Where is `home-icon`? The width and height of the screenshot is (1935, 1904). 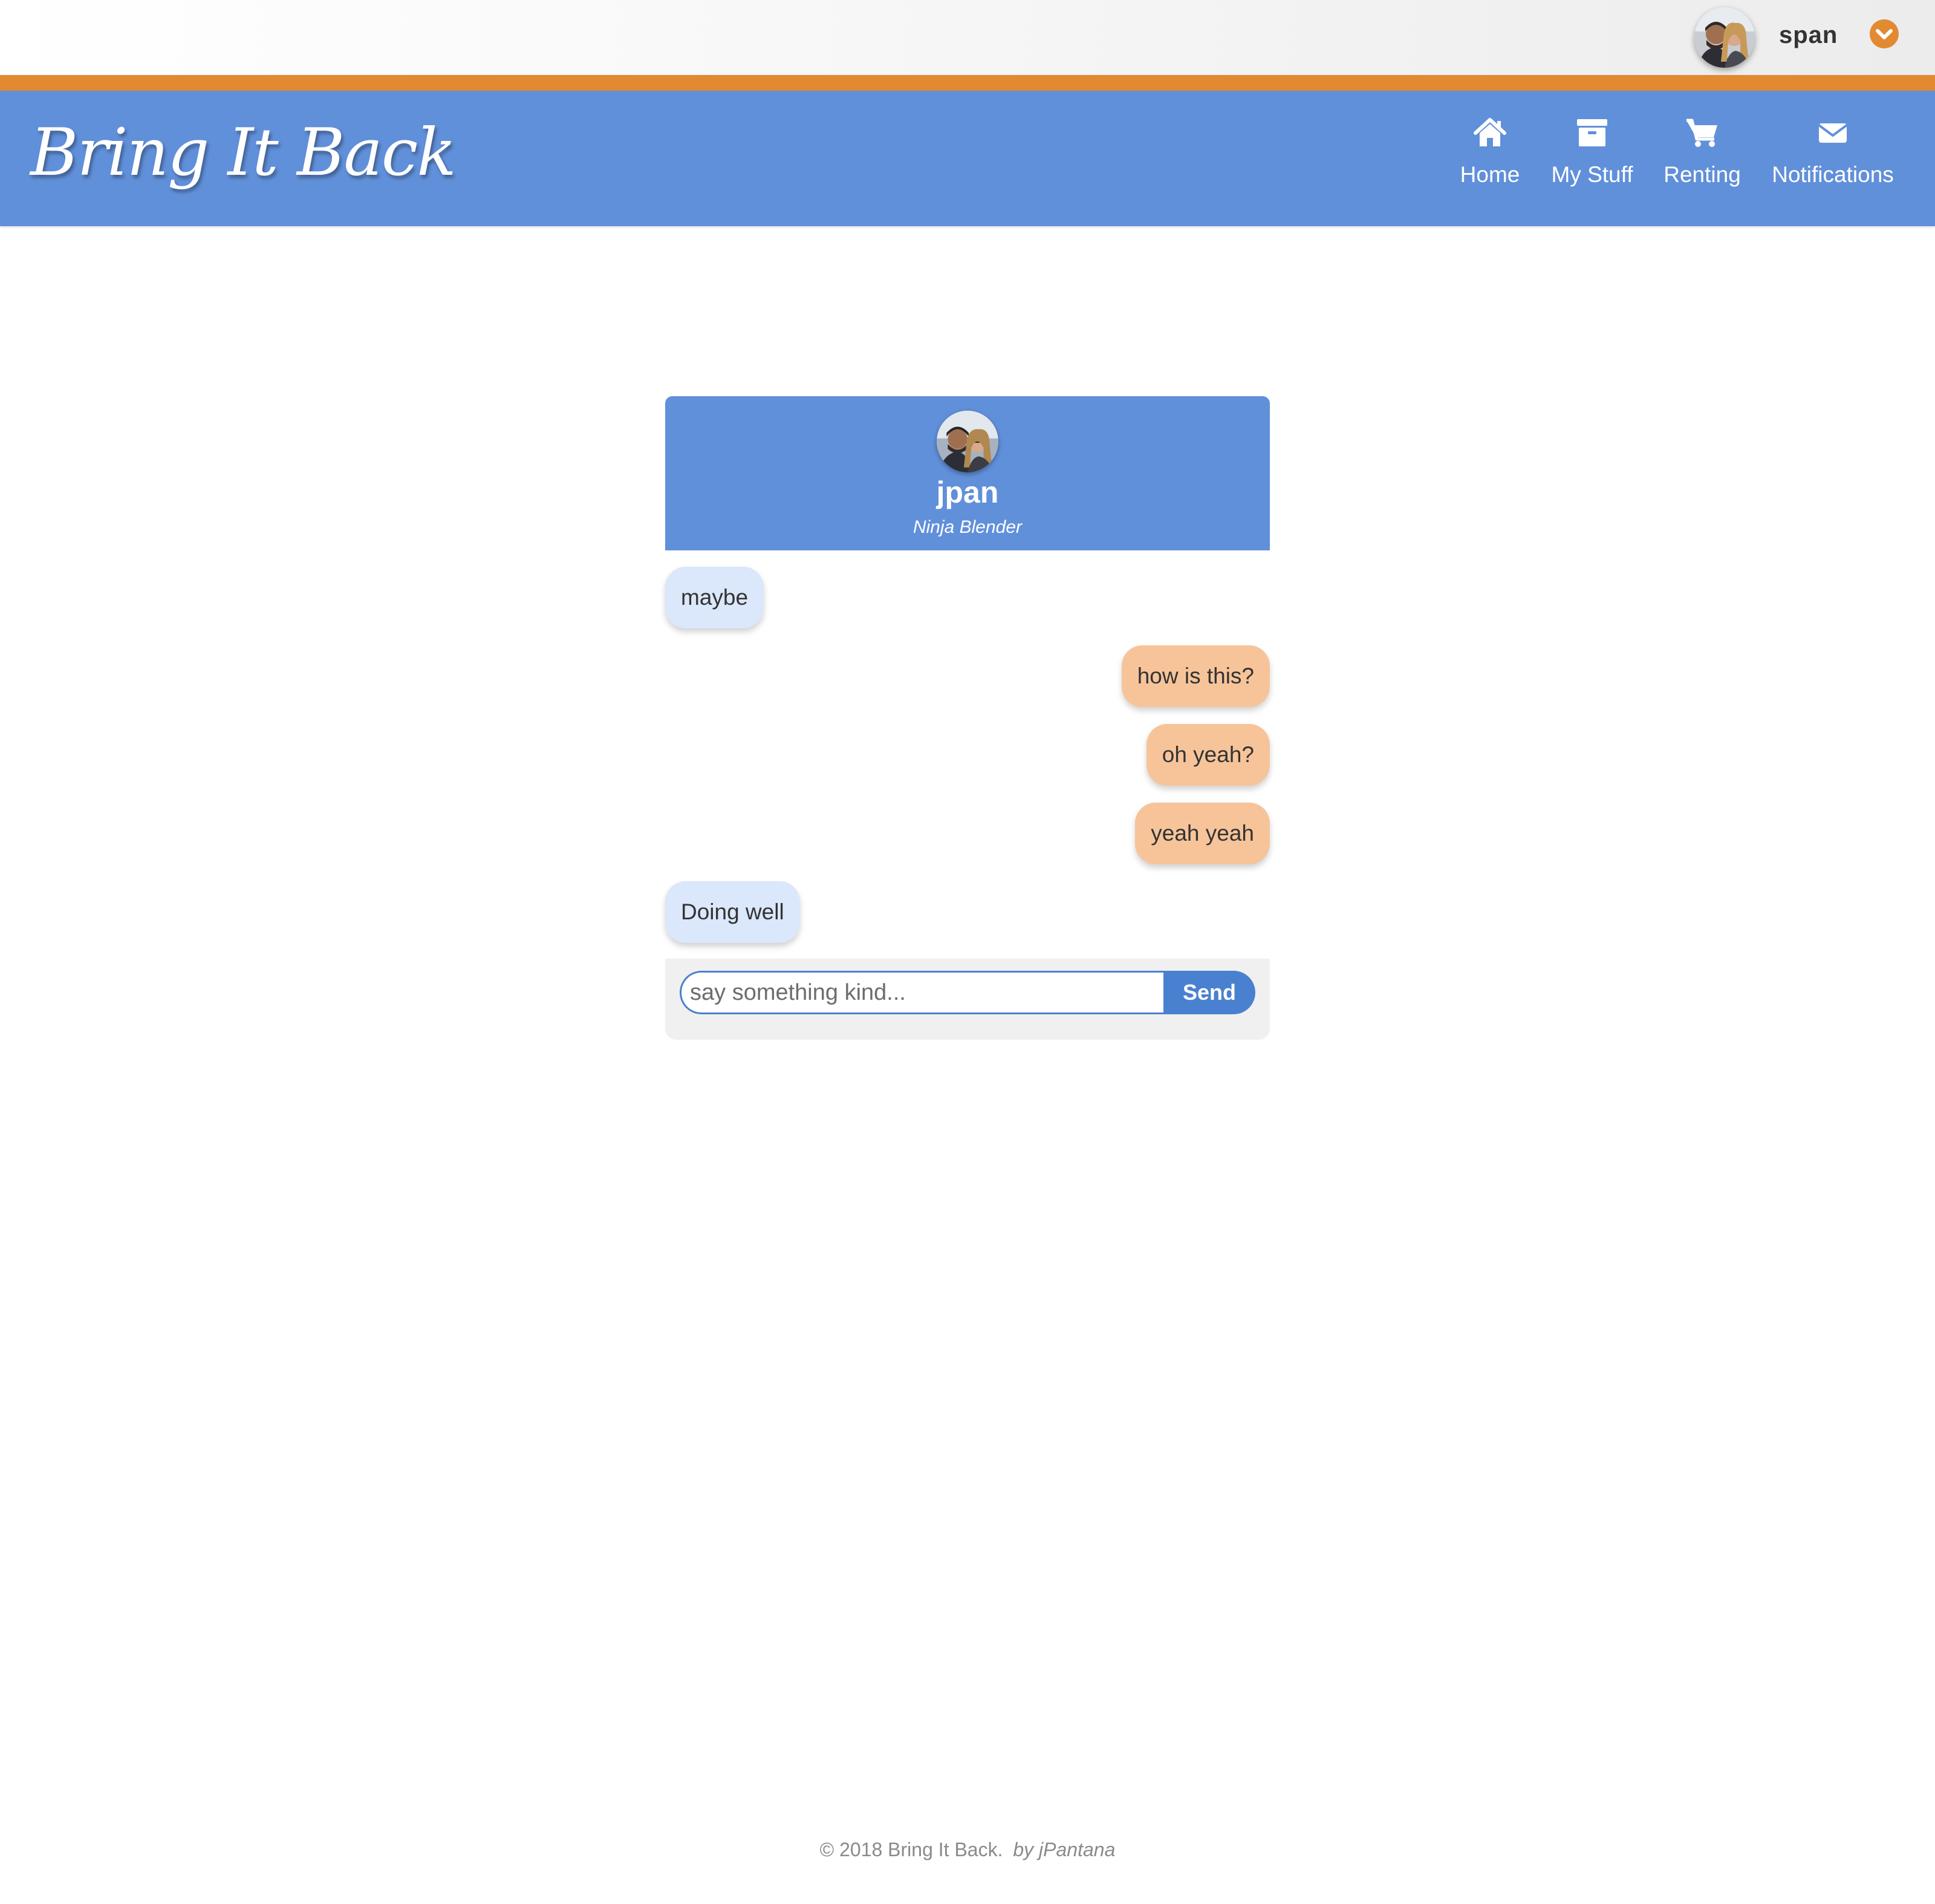 home-icon is located at coordinates (1490, 132).